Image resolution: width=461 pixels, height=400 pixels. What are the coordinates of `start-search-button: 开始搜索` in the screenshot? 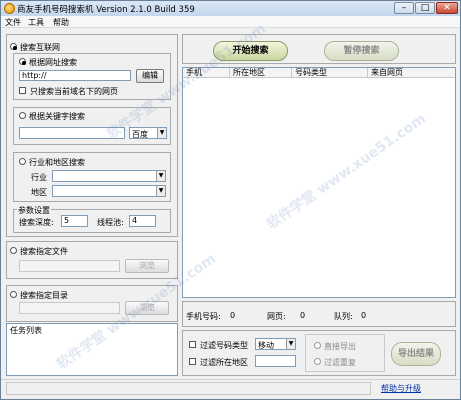 It's located at (250, 51).